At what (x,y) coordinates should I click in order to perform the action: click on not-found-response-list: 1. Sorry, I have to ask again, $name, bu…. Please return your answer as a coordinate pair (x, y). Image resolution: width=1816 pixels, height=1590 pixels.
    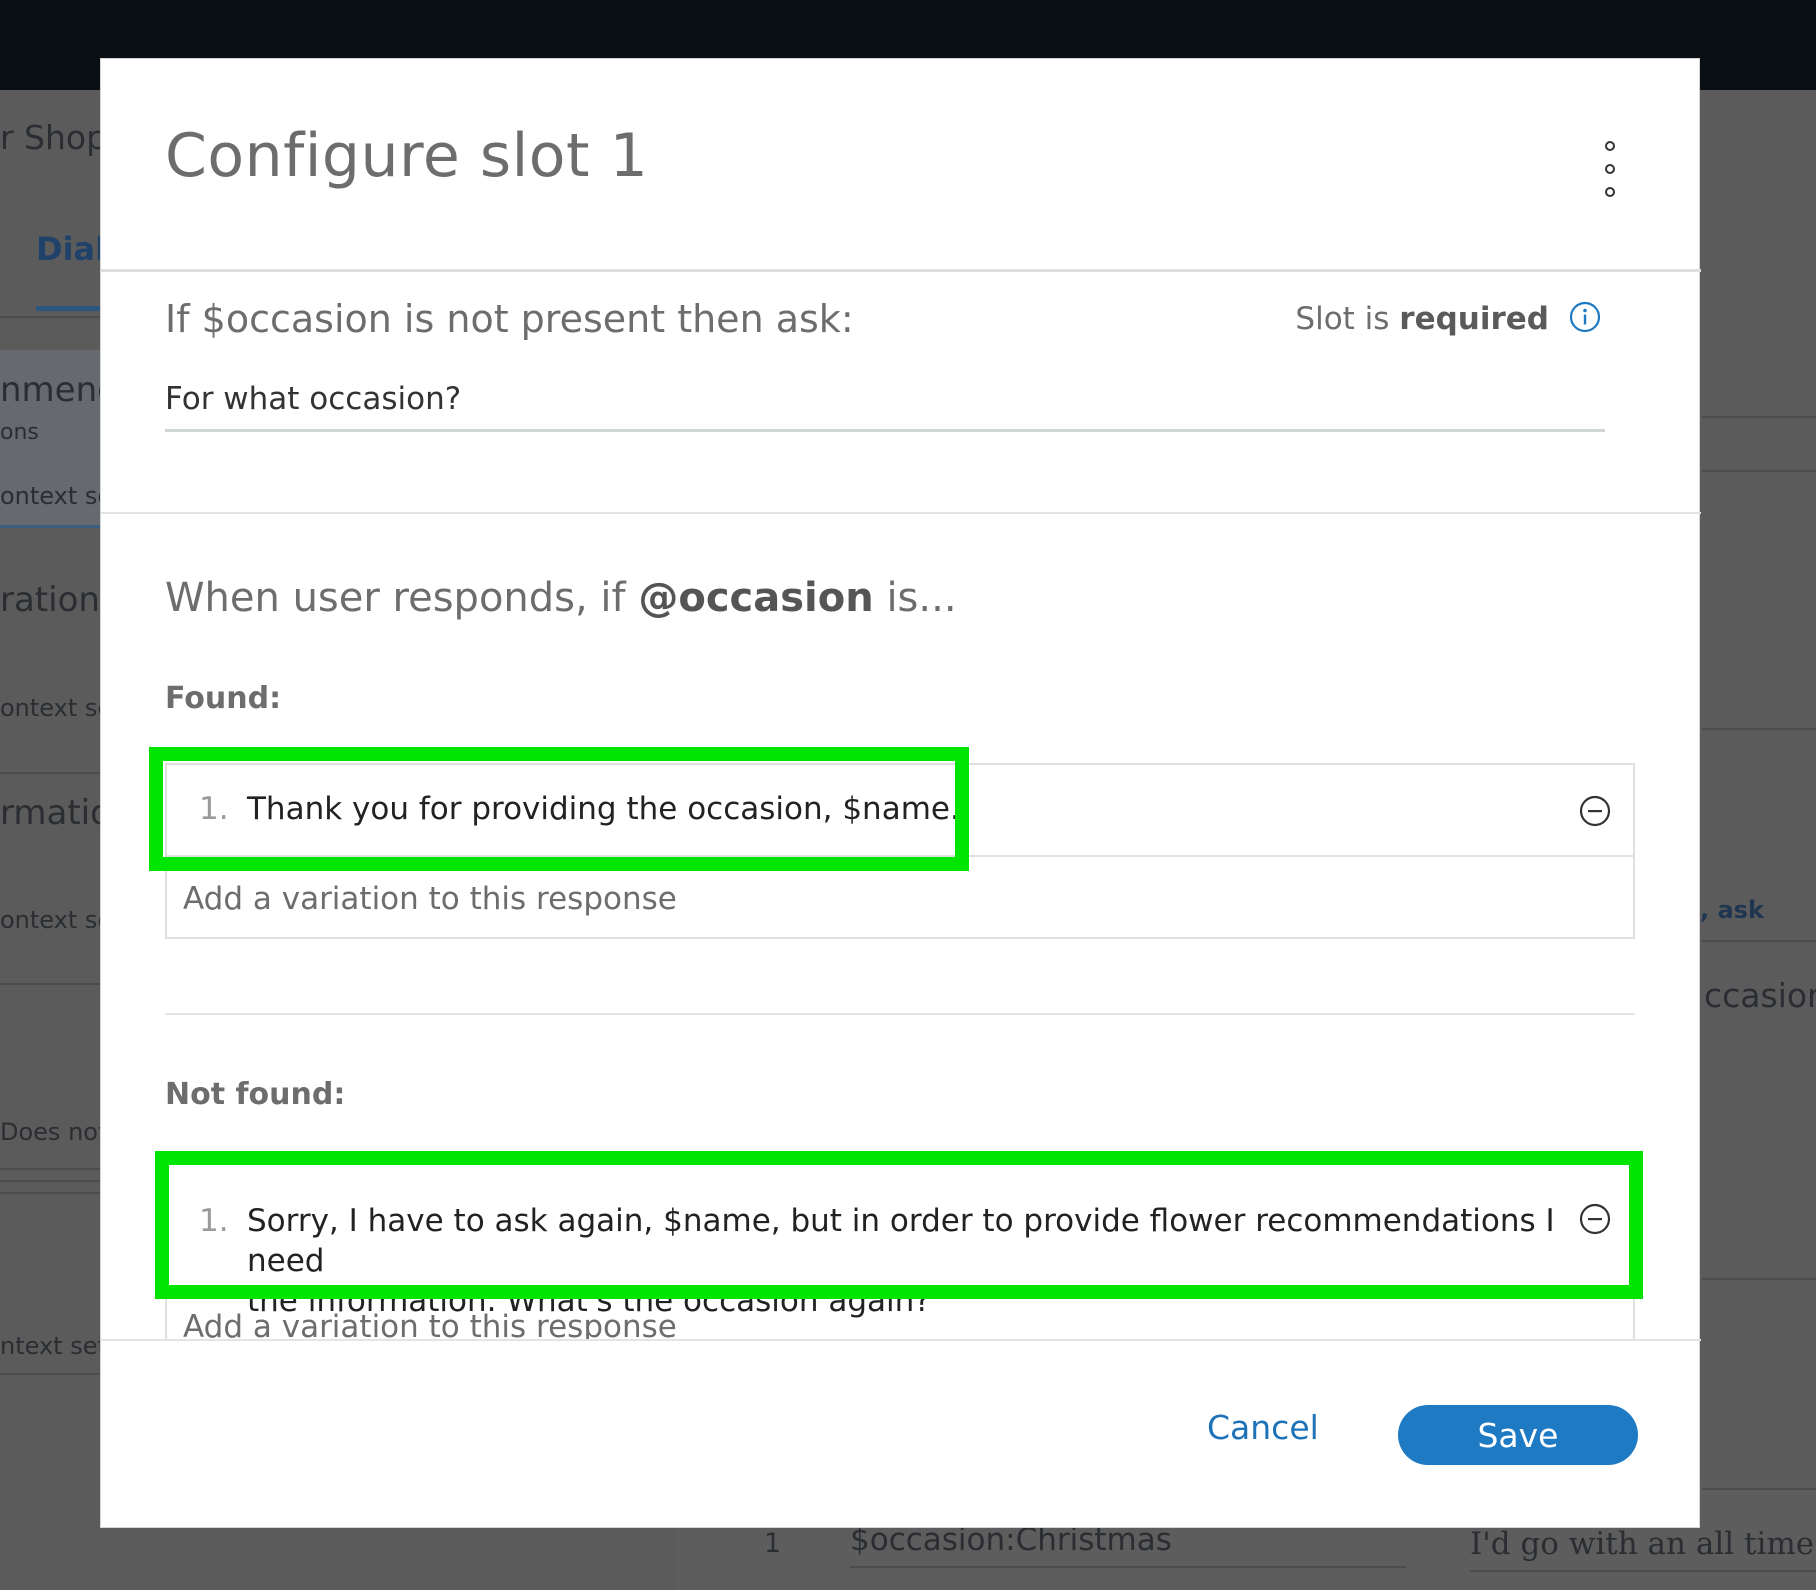
    Looking at the image, I should click on (900, 1249).